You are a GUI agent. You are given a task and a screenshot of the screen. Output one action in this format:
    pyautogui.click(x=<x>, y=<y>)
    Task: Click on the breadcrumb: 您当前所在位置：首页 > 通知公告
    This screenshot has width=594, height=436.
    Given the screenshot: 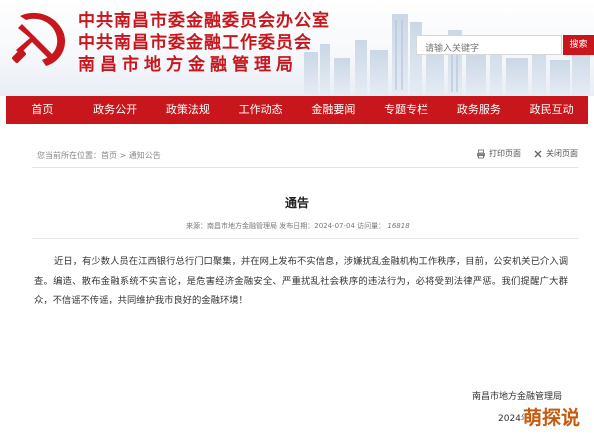 What is the action you would take?
    pyautogui.click(x=99, y=155)
    